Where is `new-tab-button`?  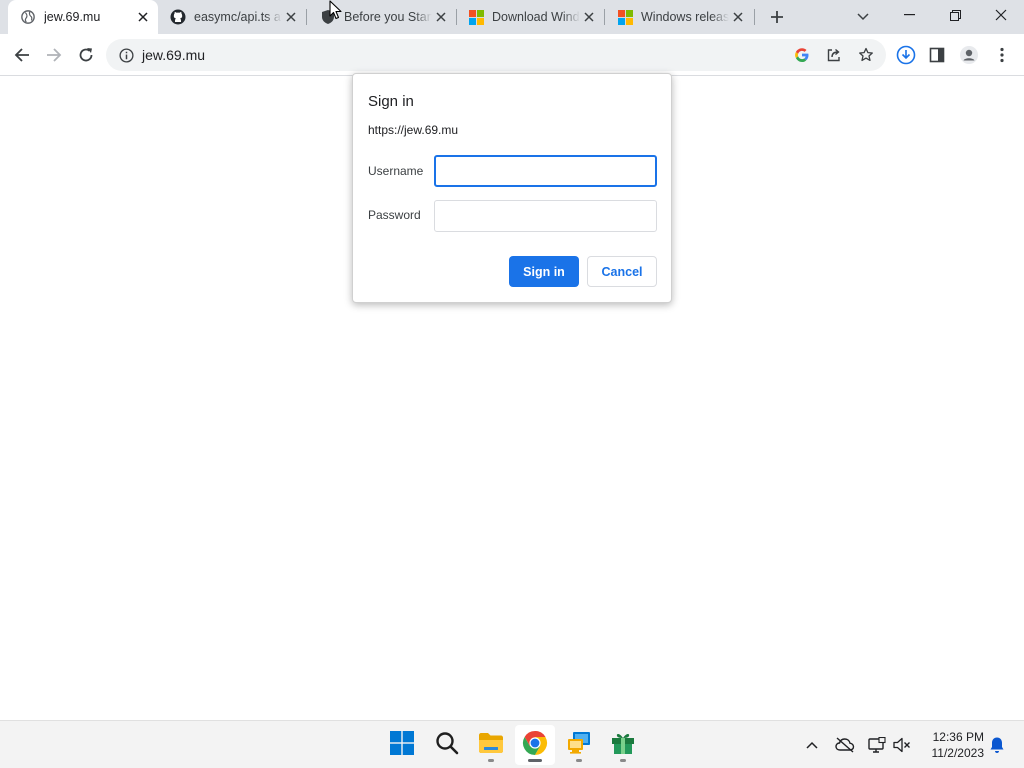
new-tab-button is located at coordinates (777, 17).